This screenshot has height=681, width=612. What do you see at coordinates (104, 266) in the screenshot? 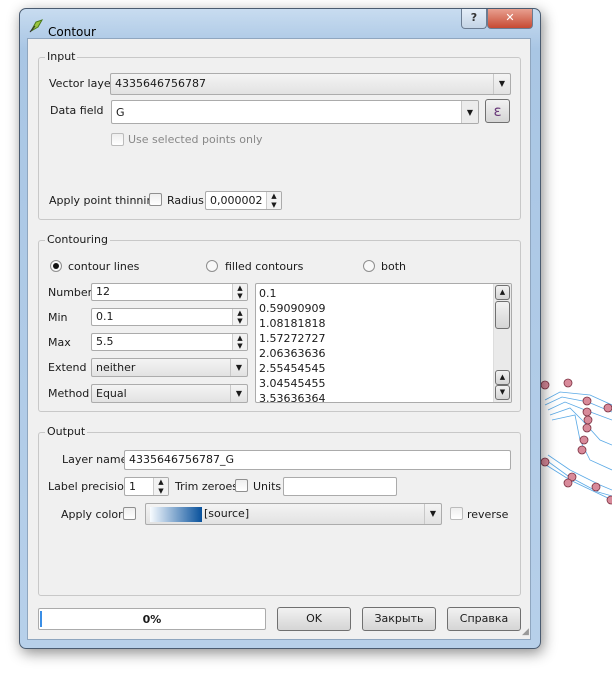
I see `contour-lines-label: contour lines` at bounding box center [104, 266].